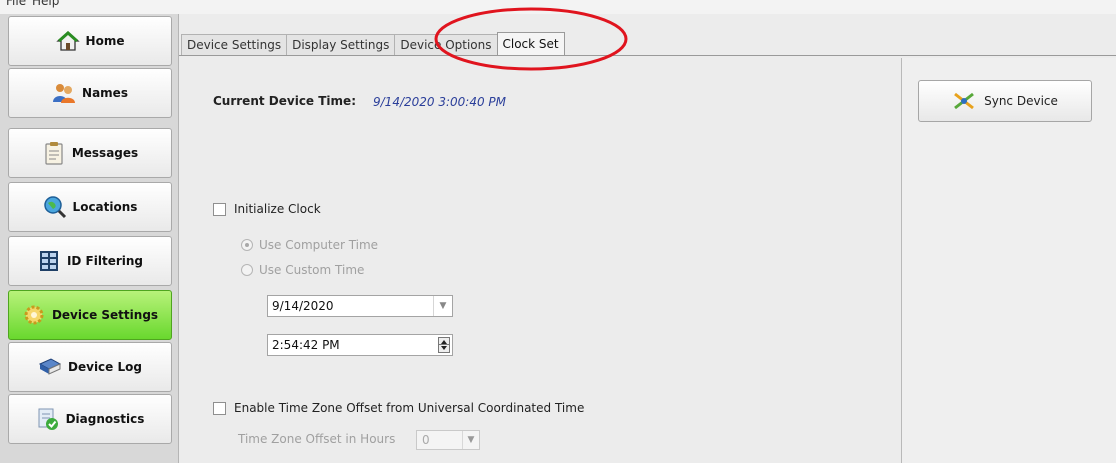 The width and height of the screenshot is (1116, 463). What do you see at coordinates (317, 439) in the screenshot?
I see `timezone-hours-label: Time Zone Offset in Hours` at bounding box center [317, 439].